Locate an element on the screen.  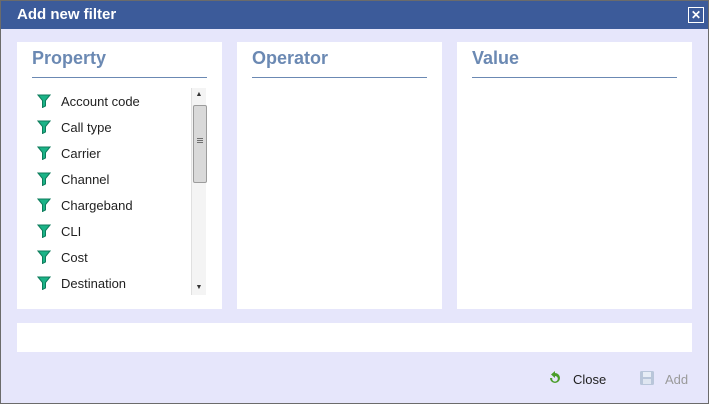
property-item: Chargeband is located at coordinates (121, 205).